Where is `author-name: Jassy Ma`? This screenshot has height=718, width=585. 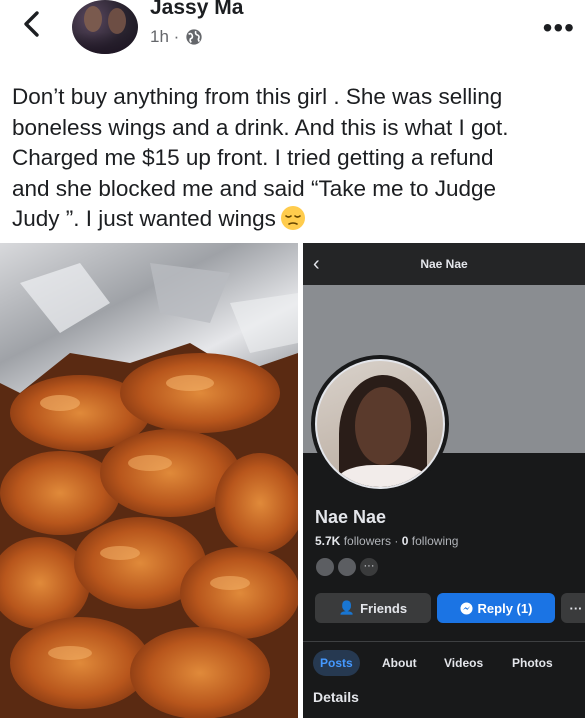 author-name: Jassy Ma is located at coordinates (196, 10).